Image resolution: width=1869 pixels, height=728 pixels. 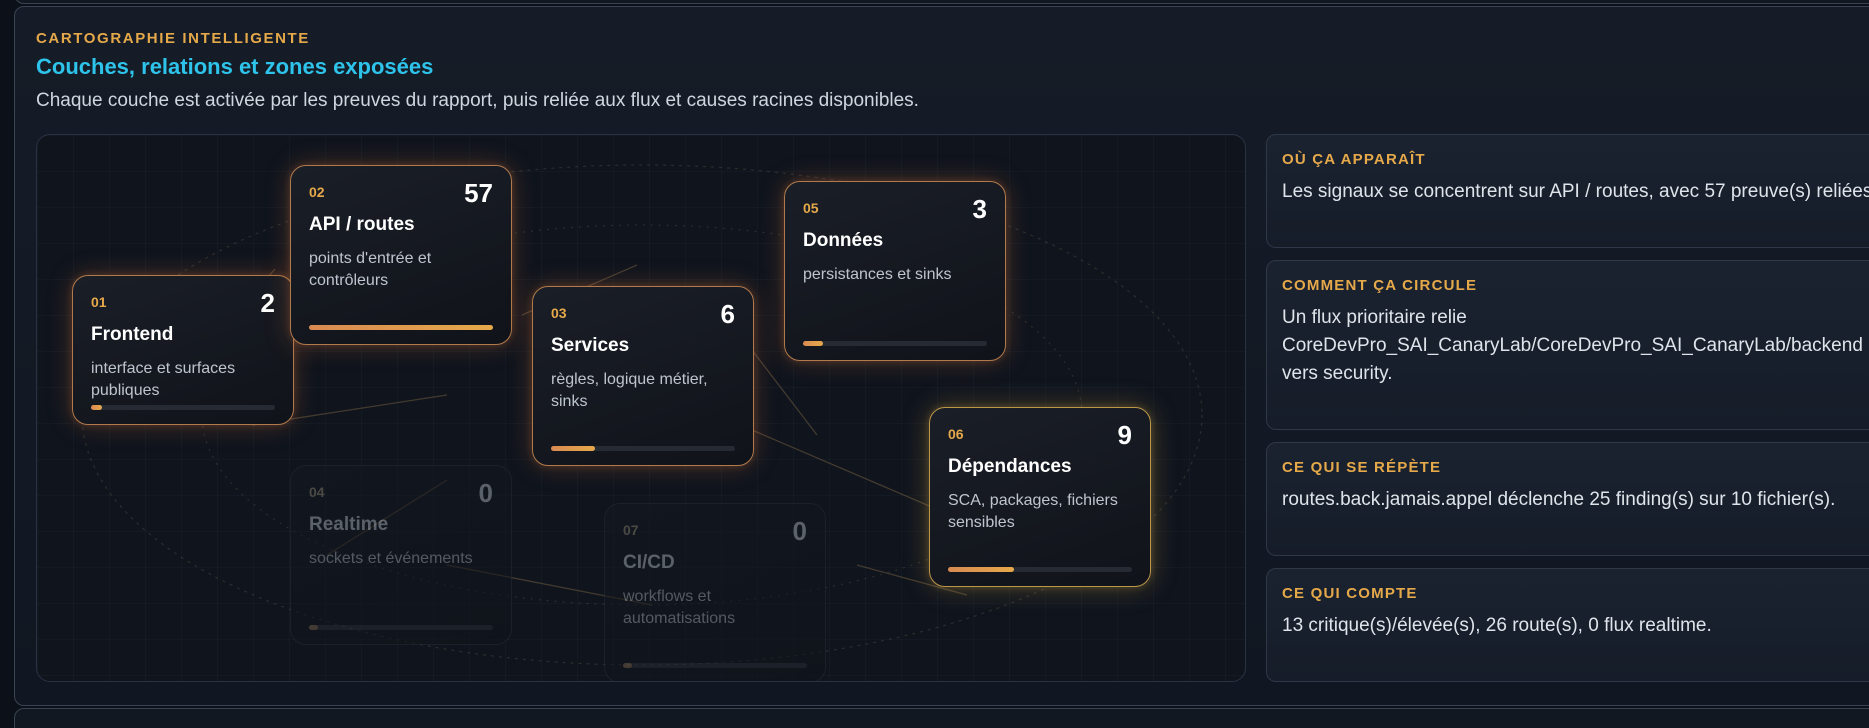 I want to click on layer-card-donnees: 05 3 Données persistances et sinks, so click(x=895, y=271).